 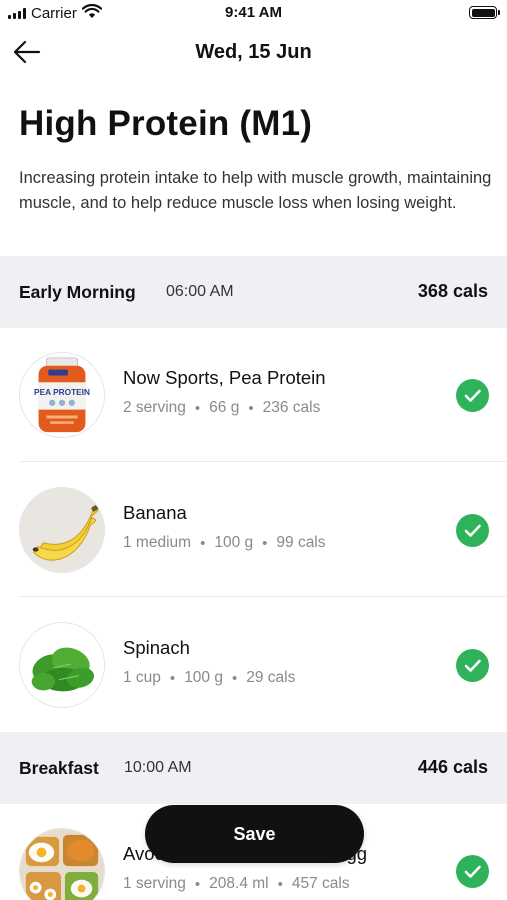 What do you see at coordinates (155, 512) in the screenshot?
I see `food-name: Banana` at bounding box center [155, 512].